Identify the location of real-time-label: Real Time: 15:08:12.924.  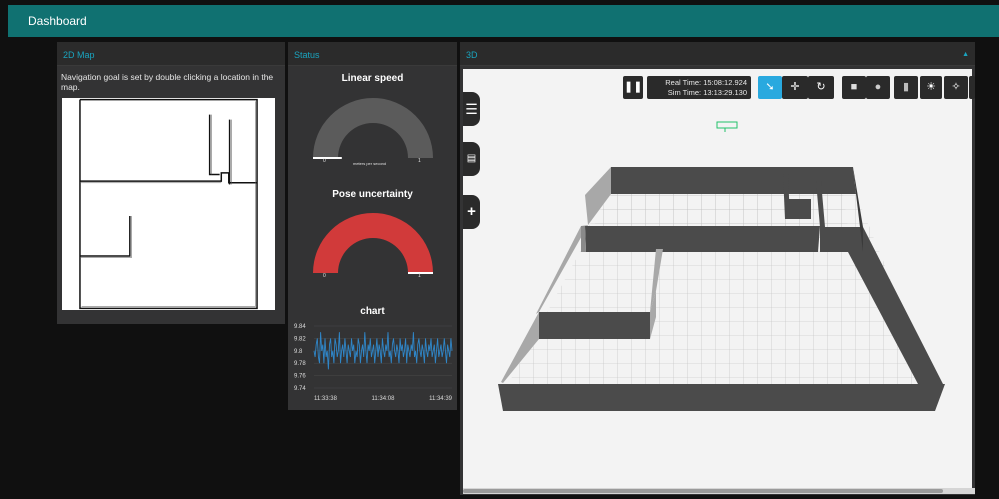
(706, 82).